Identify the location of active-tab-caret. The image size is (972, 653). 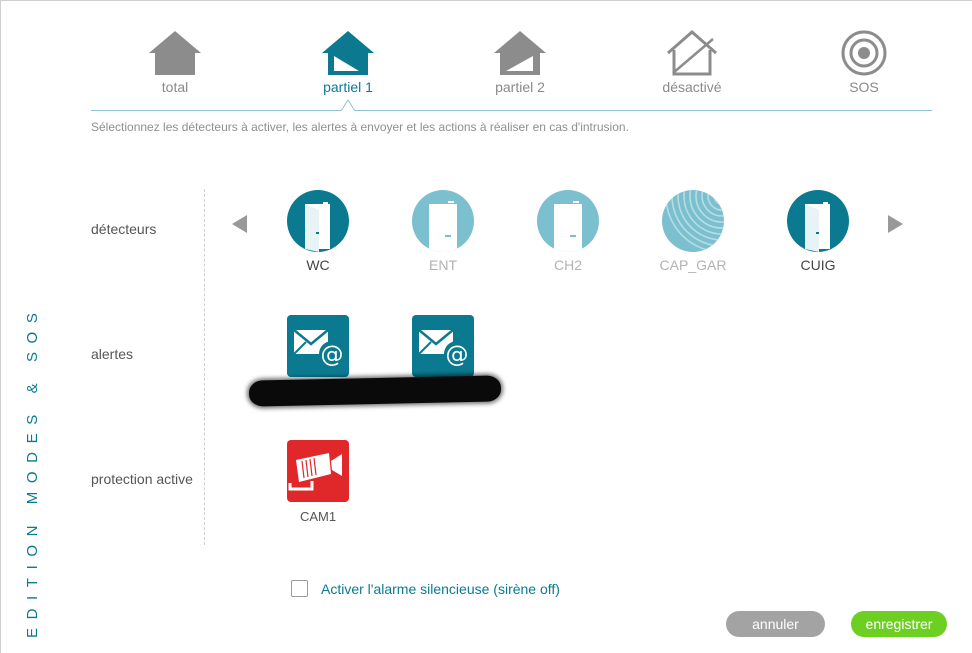
(348, 105).